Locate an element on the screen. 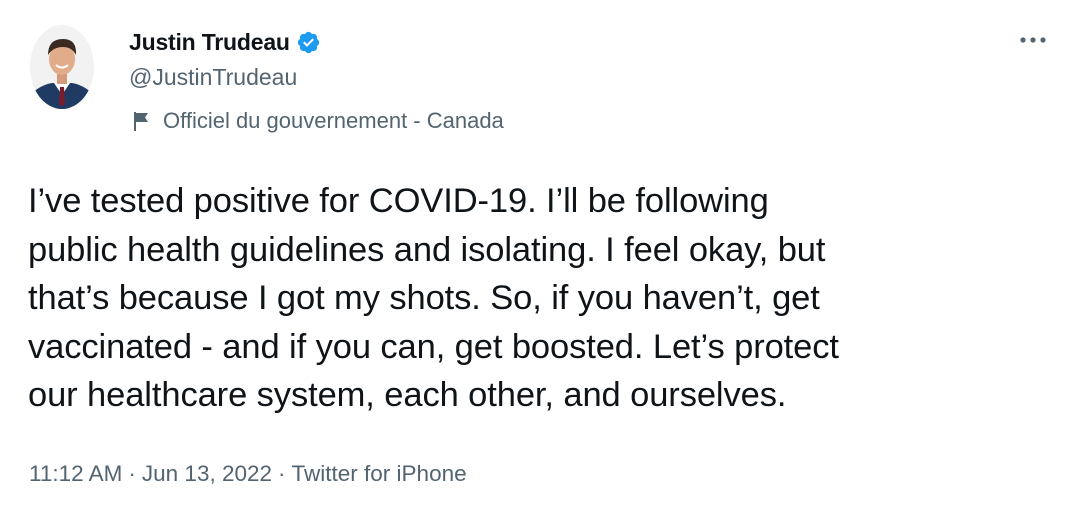 The width and height of the screenshot is (1080, 519). tweet-date: Jun 13, 2022 is located at coordinates (207, 474).